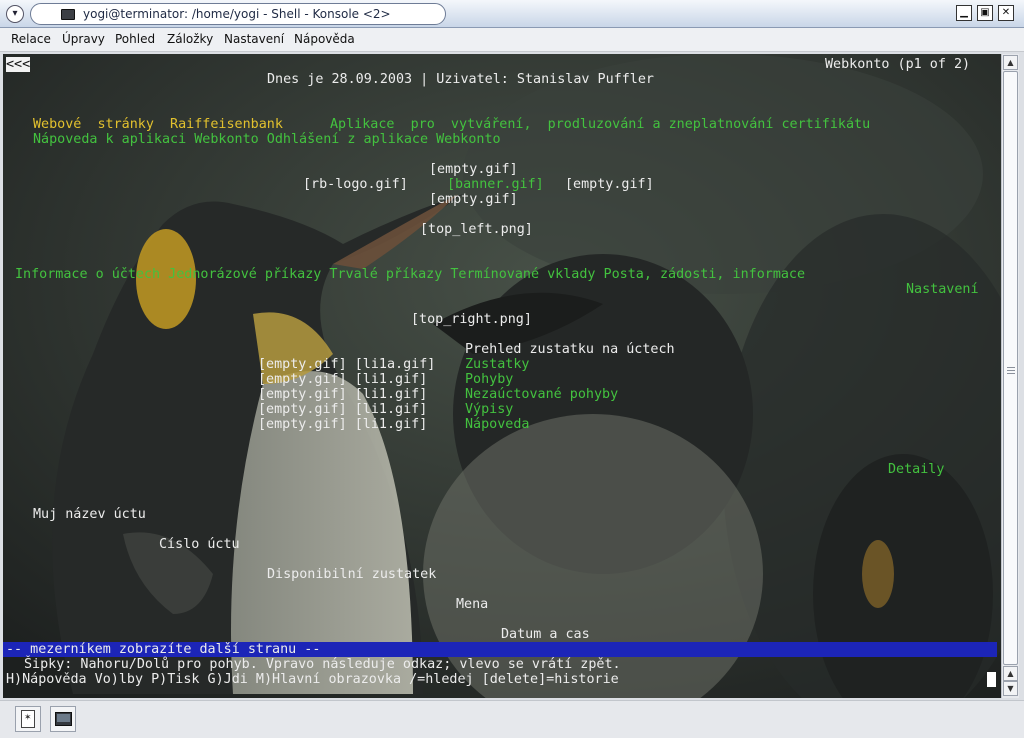 Image resolution: width=1024 pixels, height=738 pixels. What do you see at coordinates (83, 39) in the screenshot?
I see `menu-upravy: Úpravy` at bounding box center [83, 39].